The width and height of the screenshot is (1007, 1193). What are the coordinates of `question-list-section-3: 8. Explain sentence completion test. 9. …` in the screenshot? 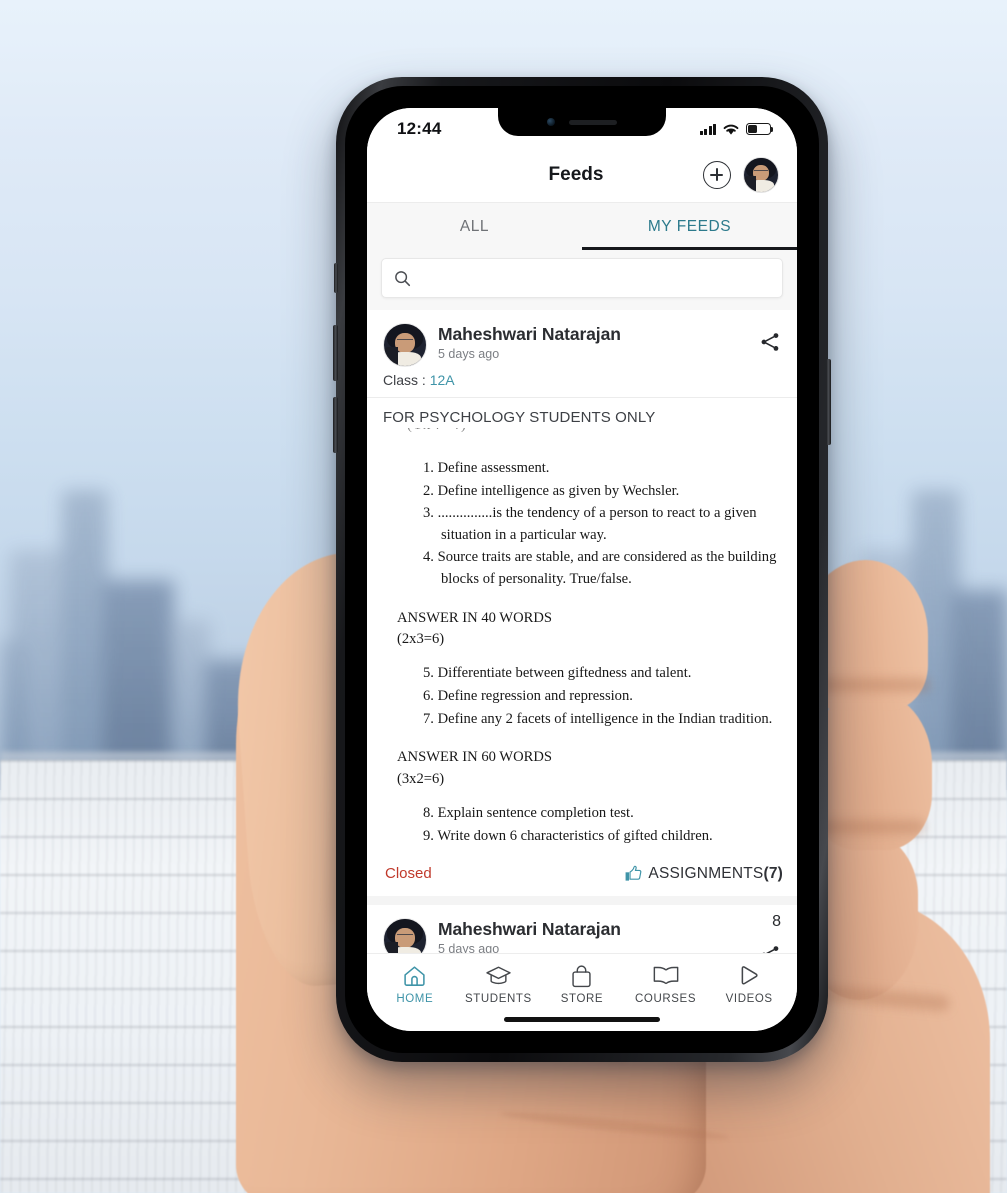 It's located at (583, 825).